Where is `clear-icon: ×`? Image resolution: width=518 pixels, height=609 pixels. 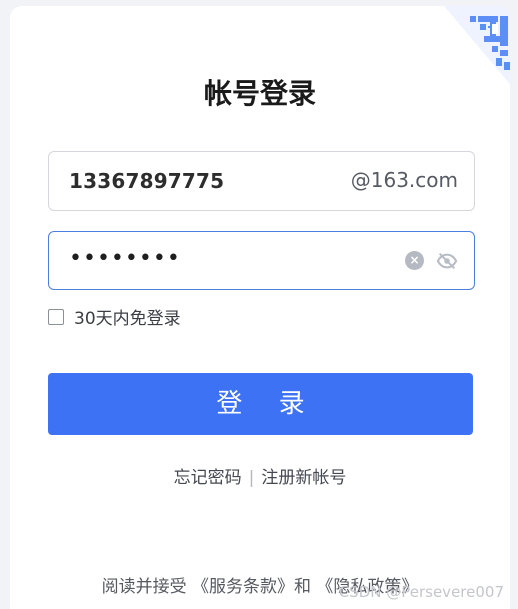
clear-icon: × is located at coordinates (414, 260).